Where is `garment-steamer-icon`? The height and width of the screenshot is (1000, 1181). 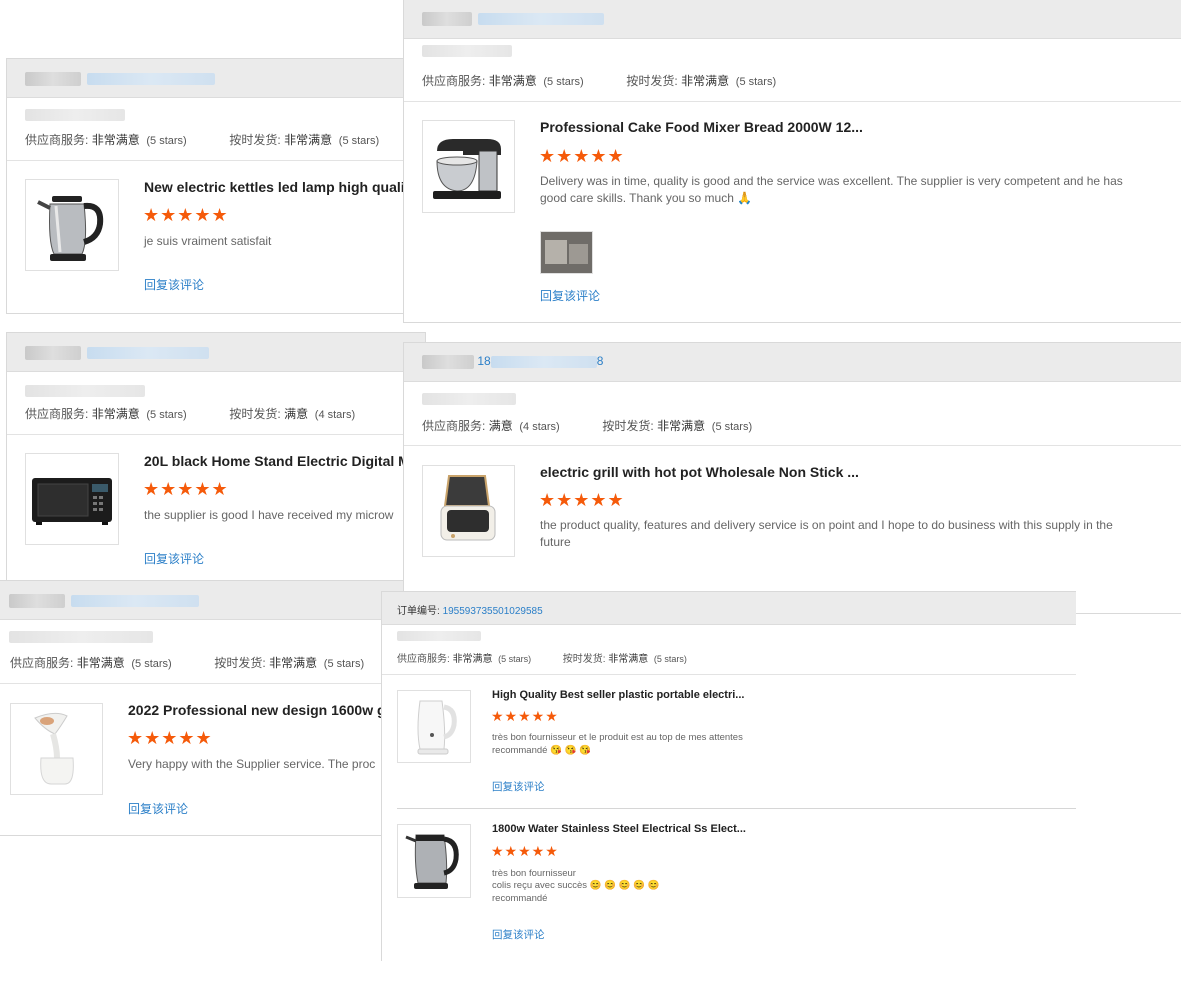 garment-steamer-icon is located at coordinates (54, 748).